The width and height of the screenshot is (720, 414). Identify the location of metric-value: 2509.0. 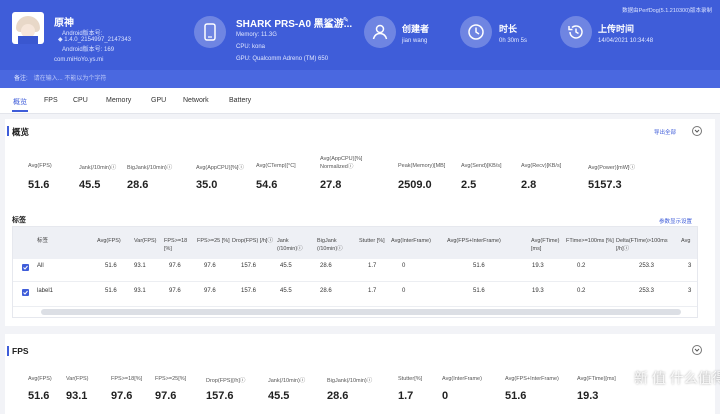
(415, 185).